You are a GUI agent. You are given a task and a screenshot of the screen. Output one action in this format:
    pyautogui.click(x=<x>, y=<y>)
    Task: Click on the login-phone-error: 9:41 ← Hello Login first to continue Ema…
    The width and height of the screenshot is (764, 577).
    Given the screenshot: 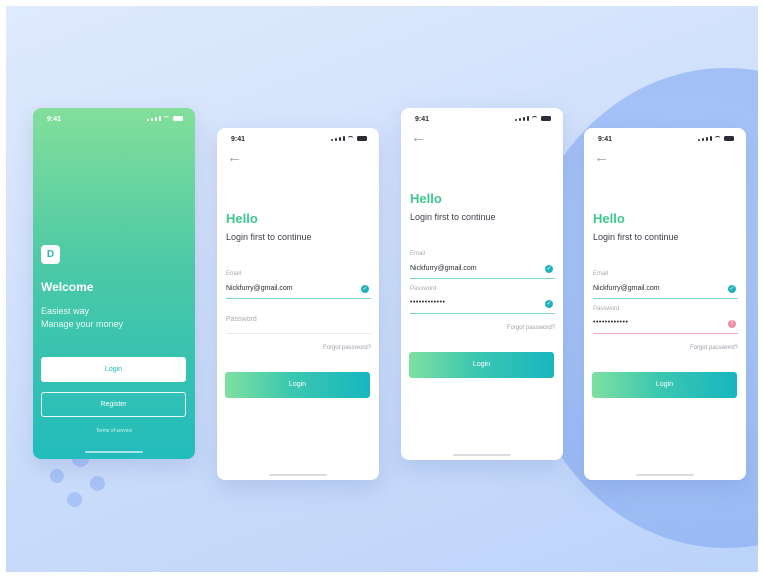 What is the action you would take?
    pyautogui.click(x=665, y=304)
    